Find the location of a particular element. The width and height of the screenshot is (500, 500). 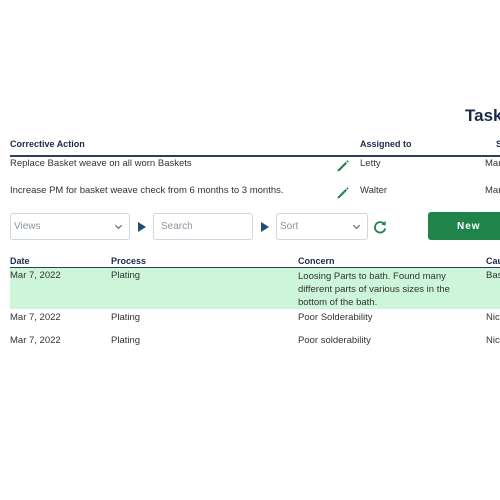

sort-select-value: Sort is located at coordinates (289, 226).